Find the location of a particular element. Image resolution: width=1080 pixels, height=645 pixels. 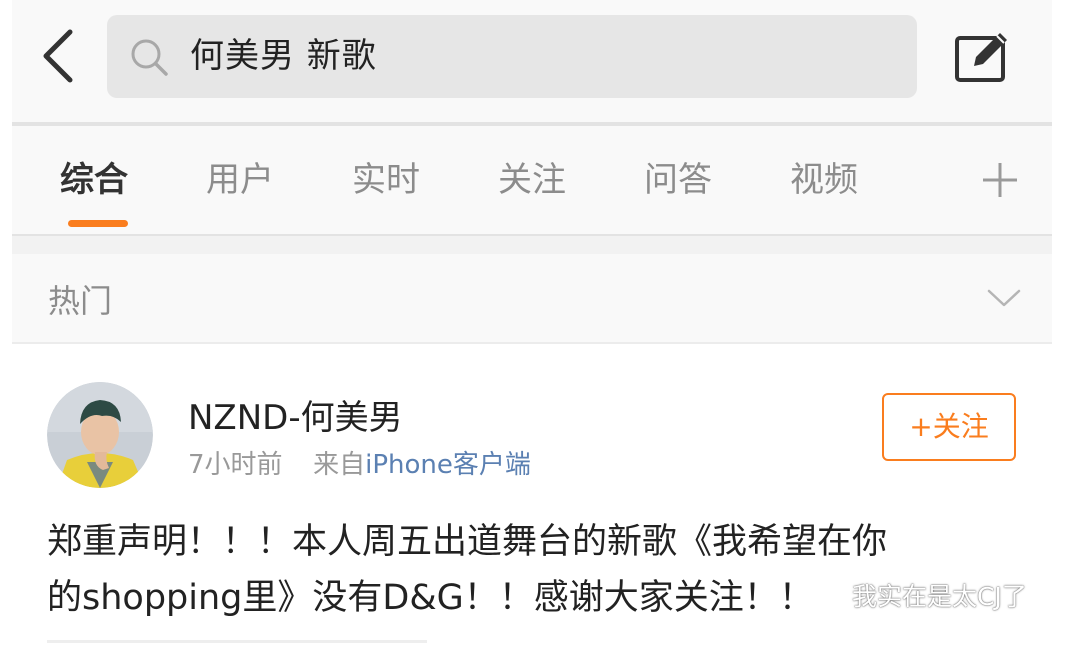

search-input: 何美男 新歌 is located at coordinates (512, 56).